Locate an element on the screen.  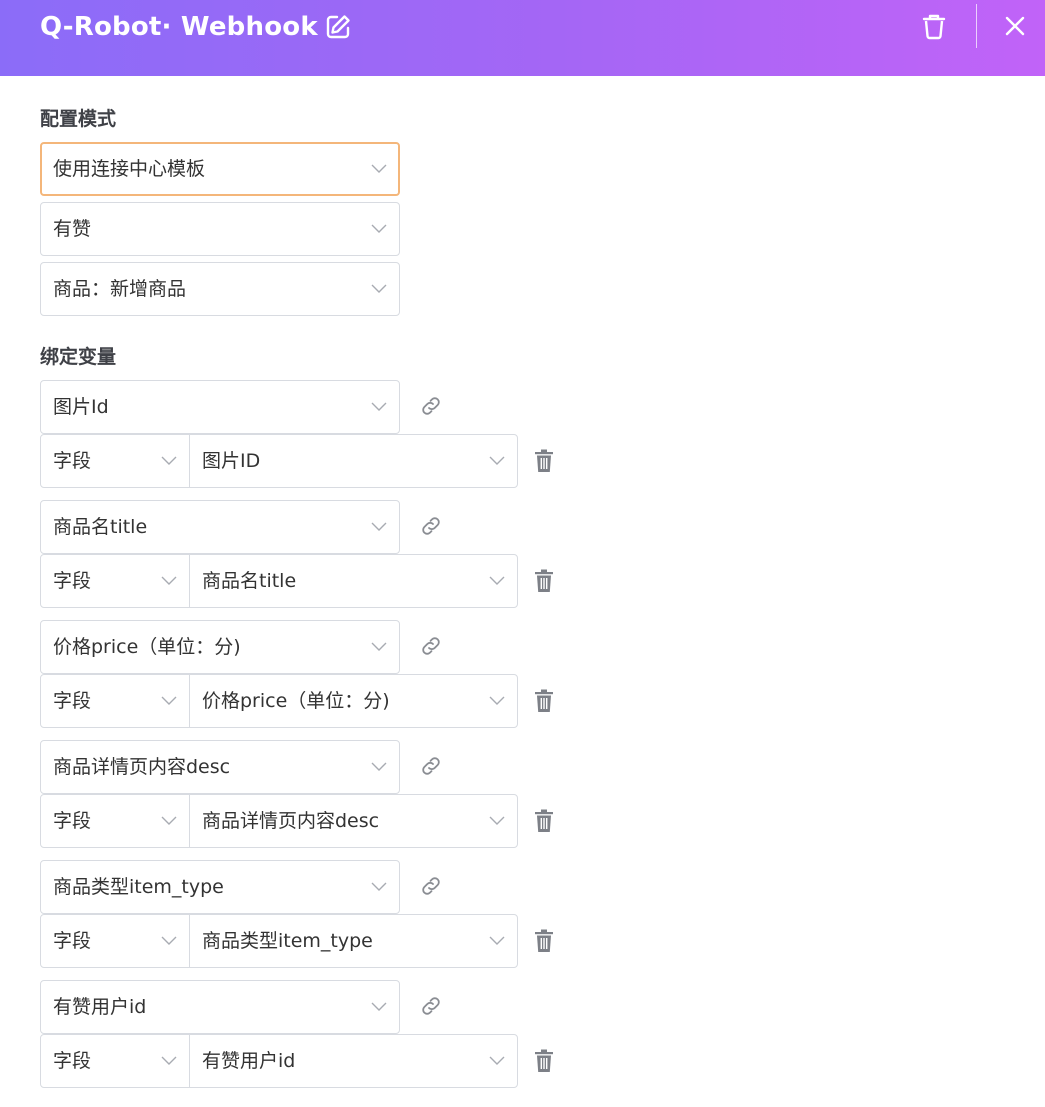
variable-value: 图片Id is located at coordinates (81, 407).